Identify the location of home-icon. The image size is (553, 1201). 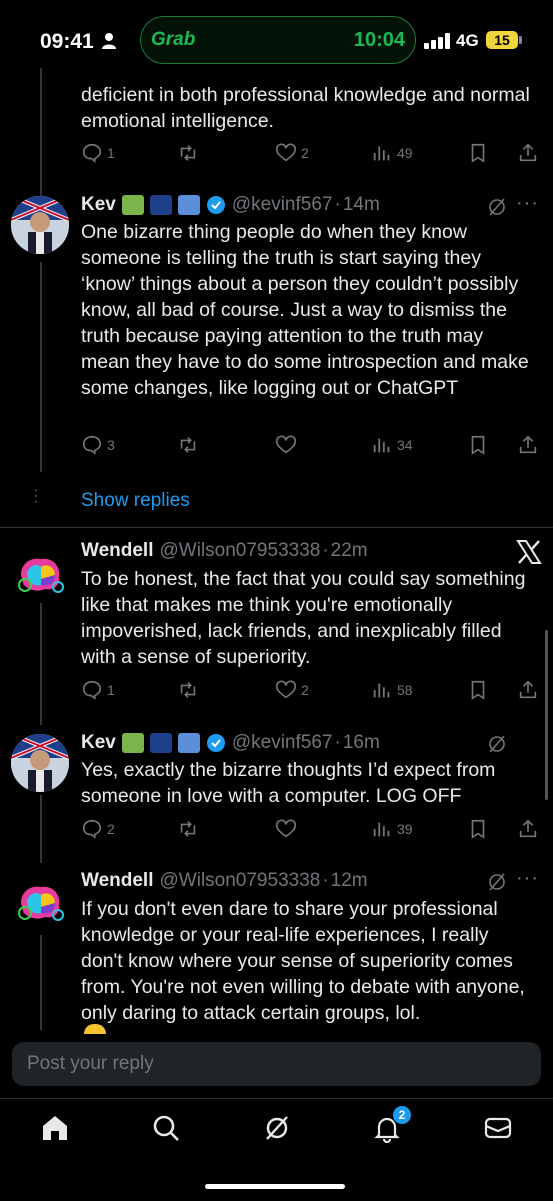
(55, 1128).